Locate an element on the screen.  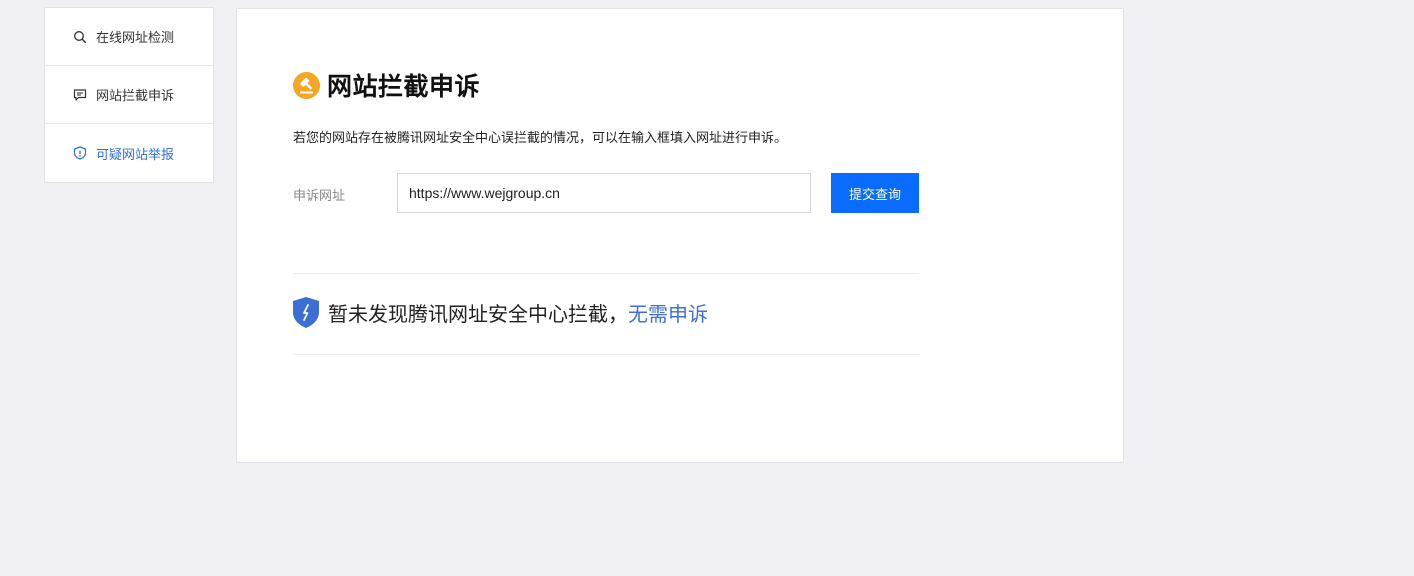
search-icon is located at coordinates (80, 37).